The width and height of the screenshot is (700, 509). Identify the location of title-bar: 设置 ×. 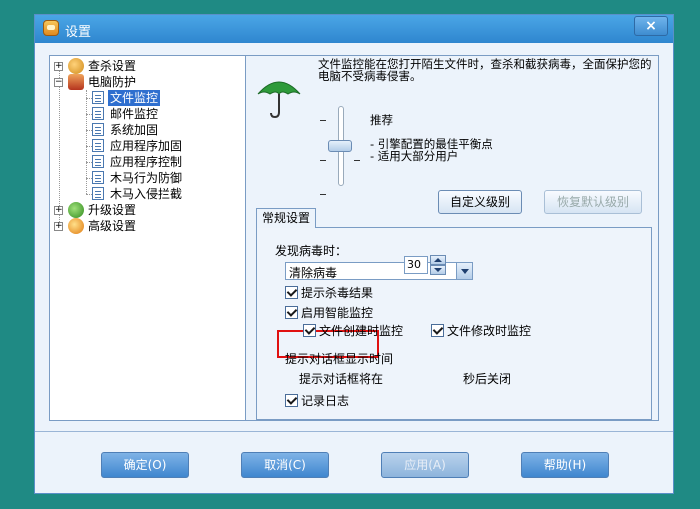
(354, 29).